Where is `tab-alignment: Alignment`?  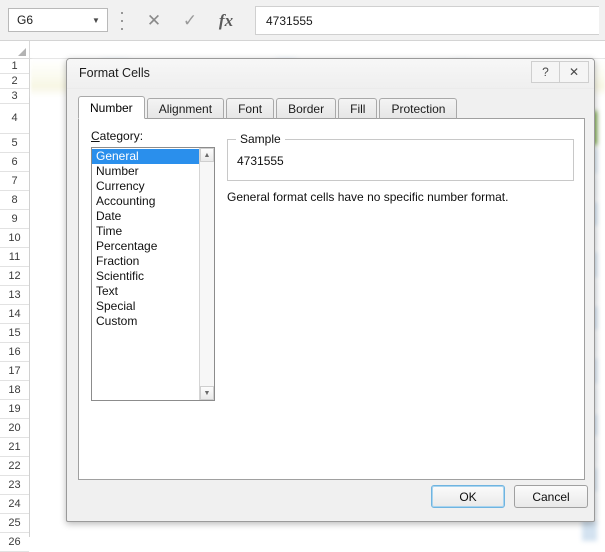 tab-alignment: Alignment is located at coordinates (185, 108).